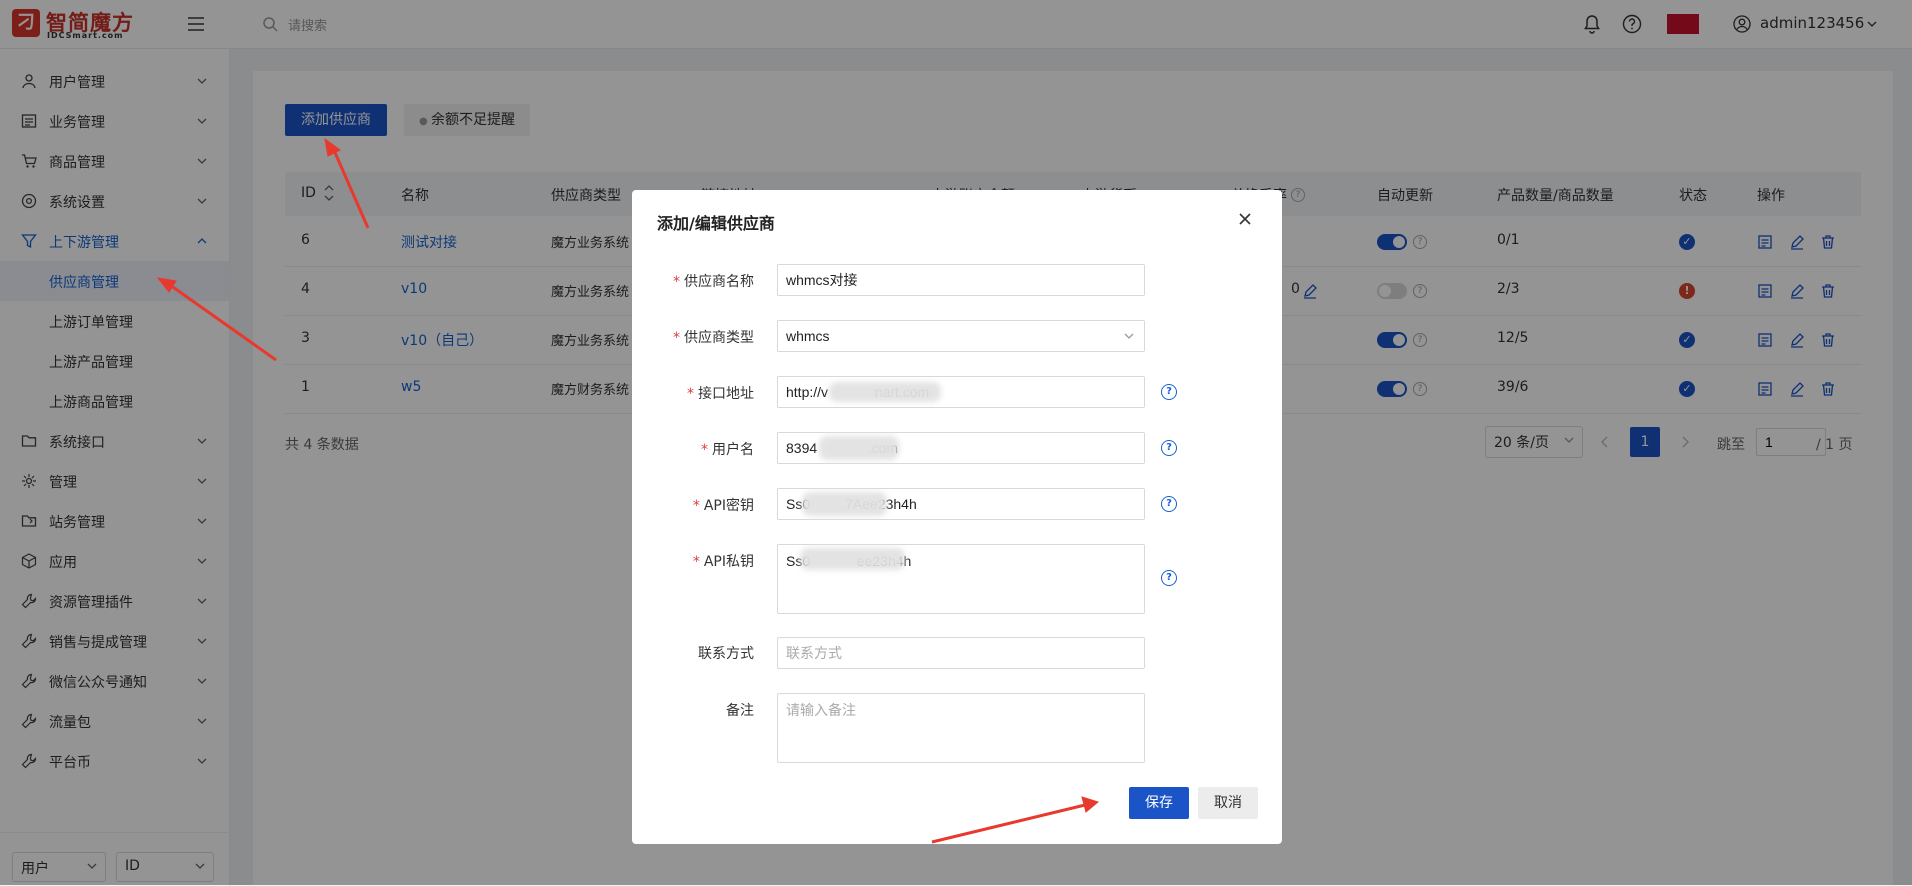 This screenshot has height=886, width=1912. I want to click on supplier-name-input, so click(961, 280).